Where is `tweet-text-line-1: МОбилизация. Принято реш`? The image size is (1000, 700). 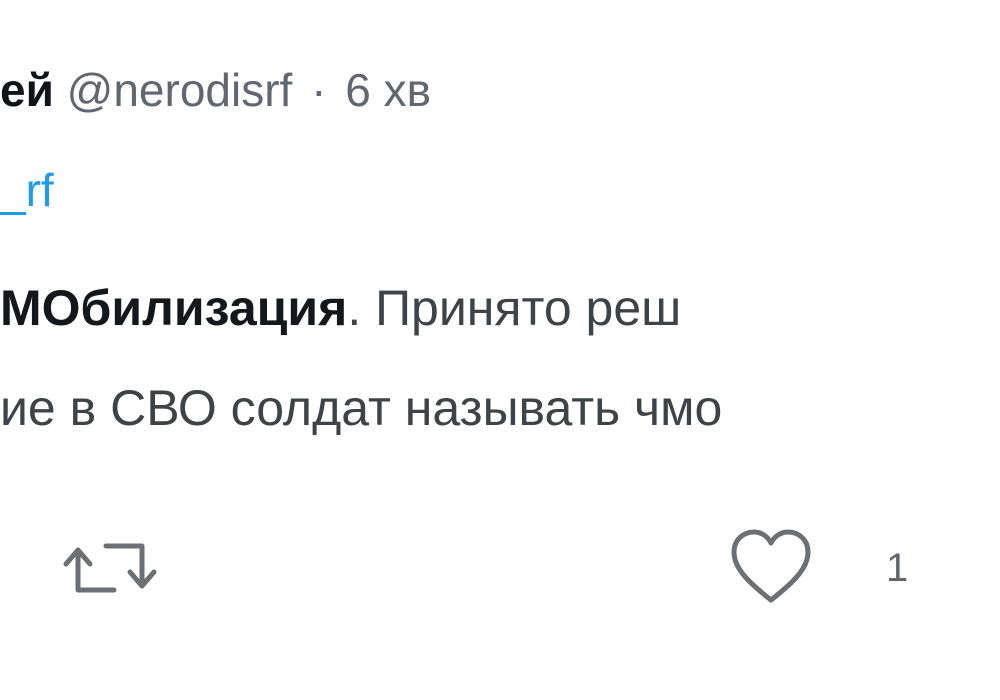 tweet-text-line-1: МОбилизация. Принято реш is located at coordinates (340, 308).